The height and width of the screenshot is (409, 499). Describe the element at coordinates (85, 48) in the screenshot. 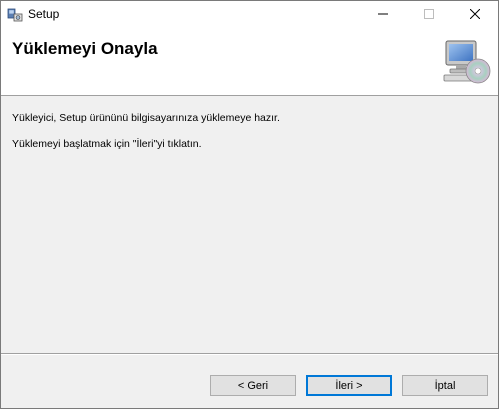

I see `page-title: Yüklemeyi Onayla` at that location.